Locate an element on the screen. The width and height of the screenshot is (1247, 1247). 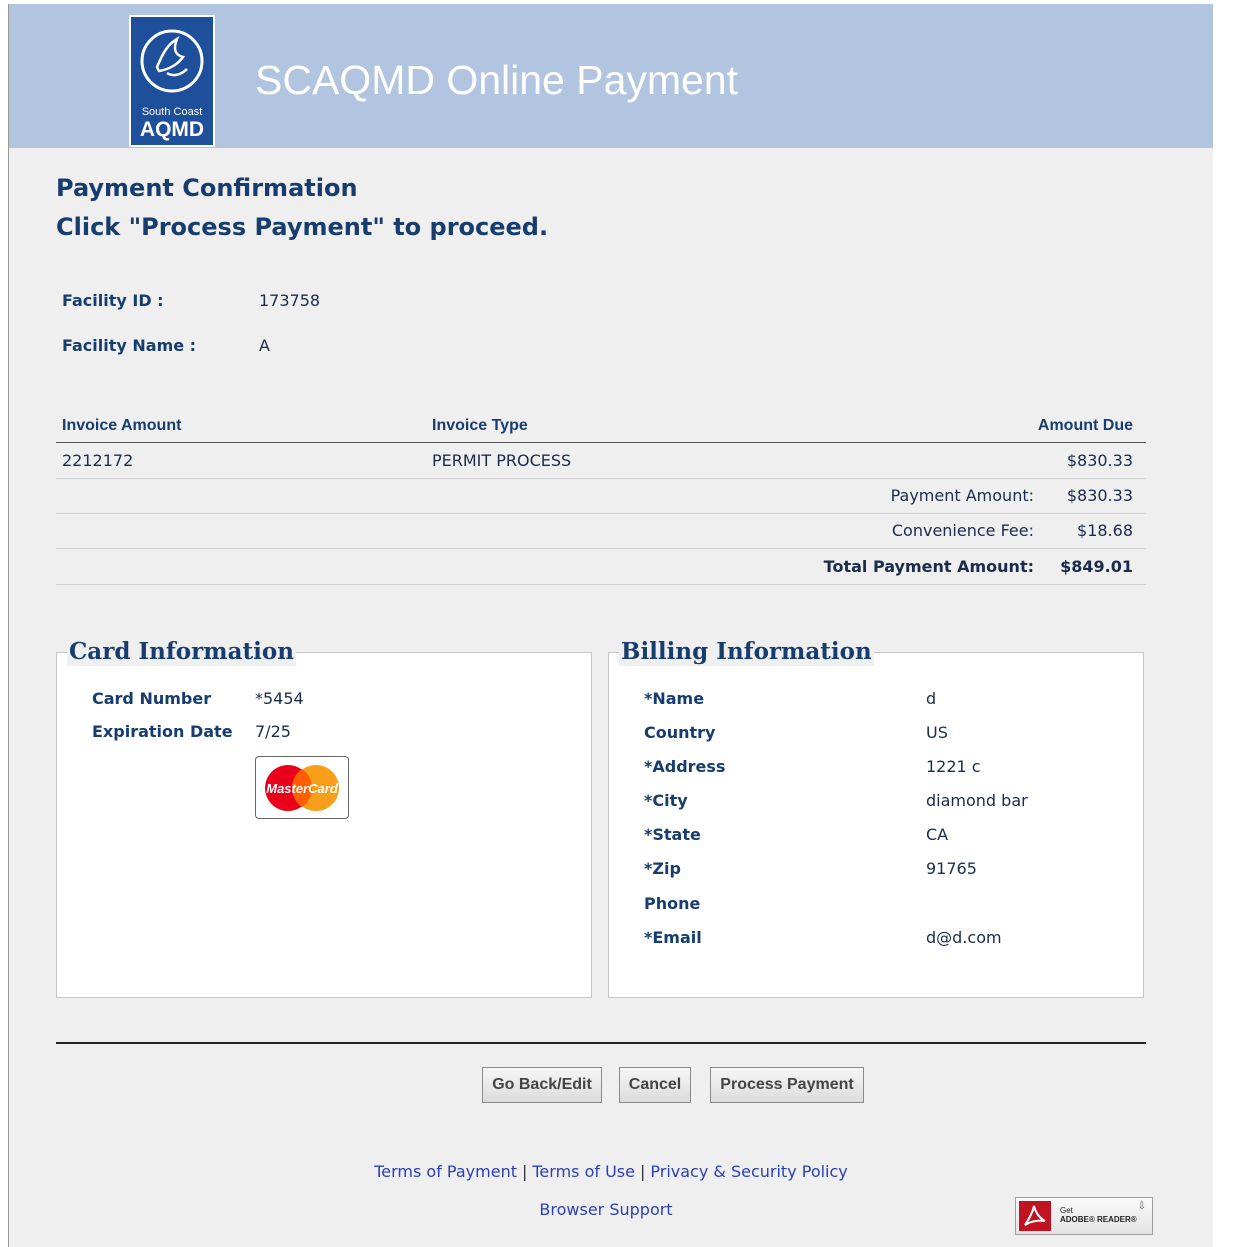
billing-email-value: d@d.com is located at coordinates (964, 937).